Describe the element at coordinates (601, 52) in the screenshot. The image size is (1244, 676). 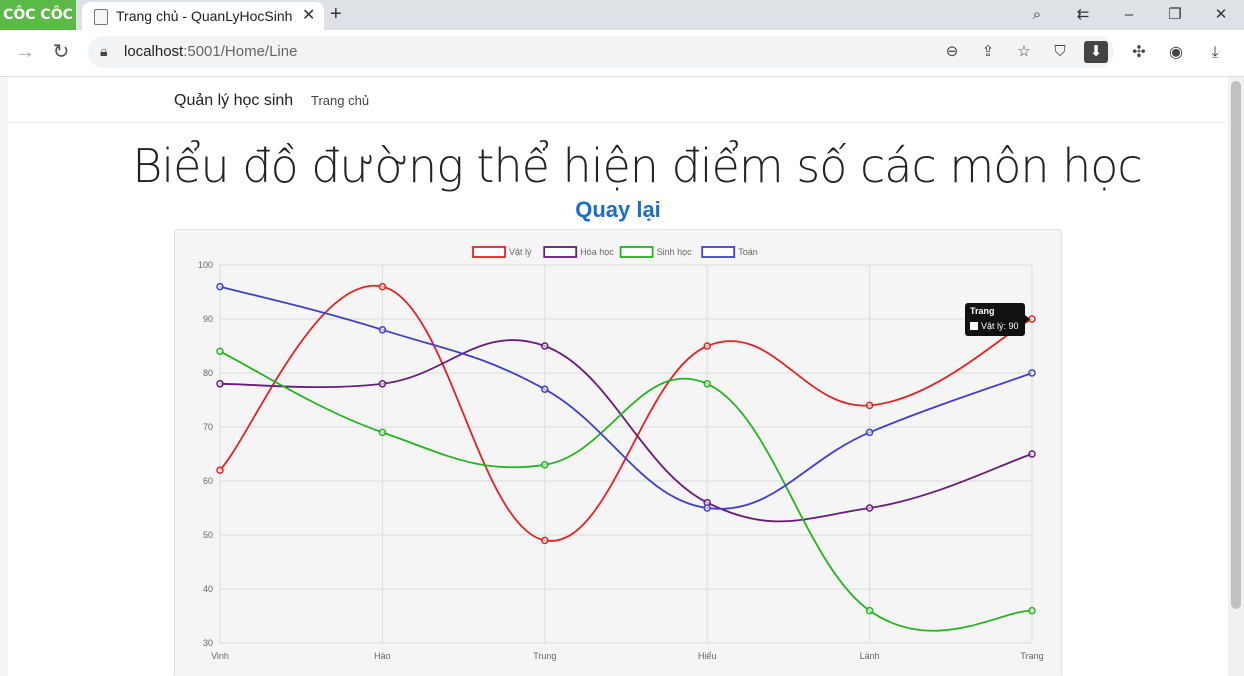
I see `address-bar: 🔒︎ localhost:5001/Home/Line ⊖ ⇪ ☆ ⛉ ⬇` at that location.